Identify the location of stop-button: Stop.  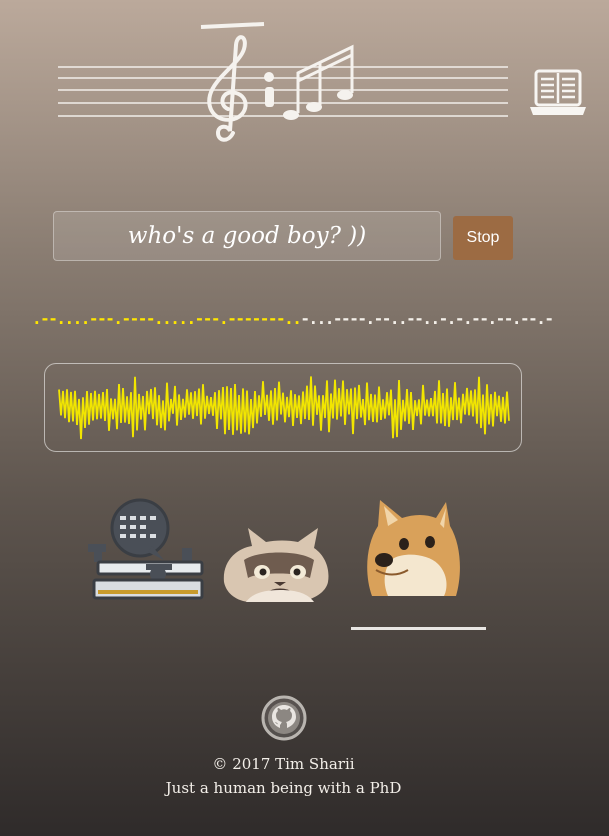
(483, 238).